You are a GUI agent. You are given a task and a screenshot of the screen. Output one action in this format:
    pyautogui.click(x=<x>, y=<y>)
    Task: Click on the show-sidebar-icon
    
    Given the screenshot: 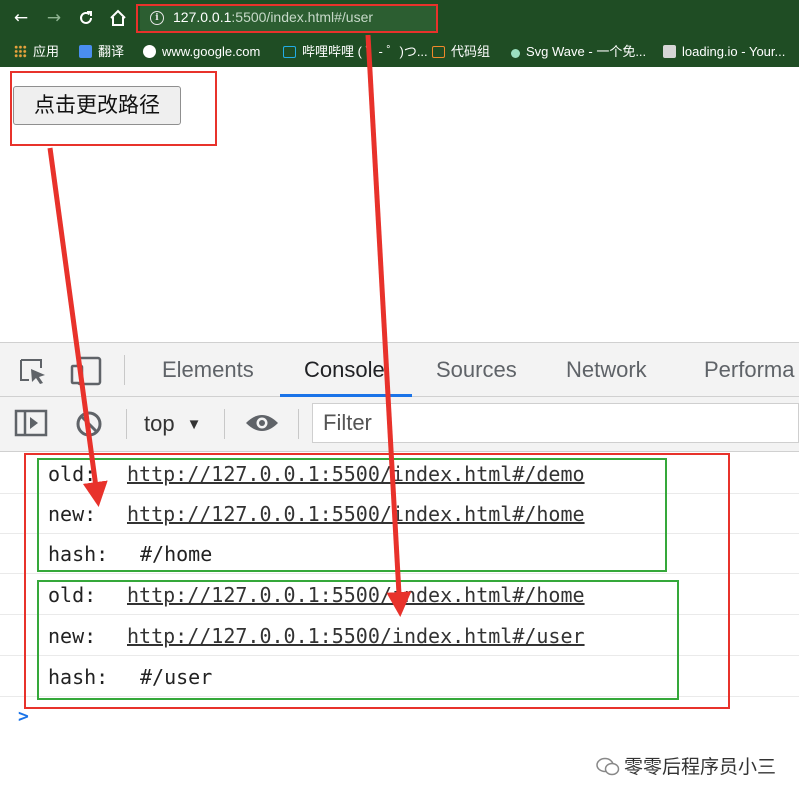 What is the action you would take?
    pyautogui.click(x=31, y=425)
    